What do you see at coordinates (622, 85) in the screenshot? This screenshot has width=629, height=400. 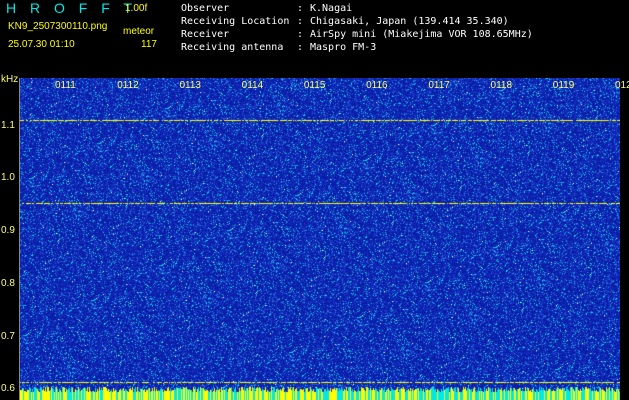 I see `x-tick-label: 0120` at bounding box center [622, 85].